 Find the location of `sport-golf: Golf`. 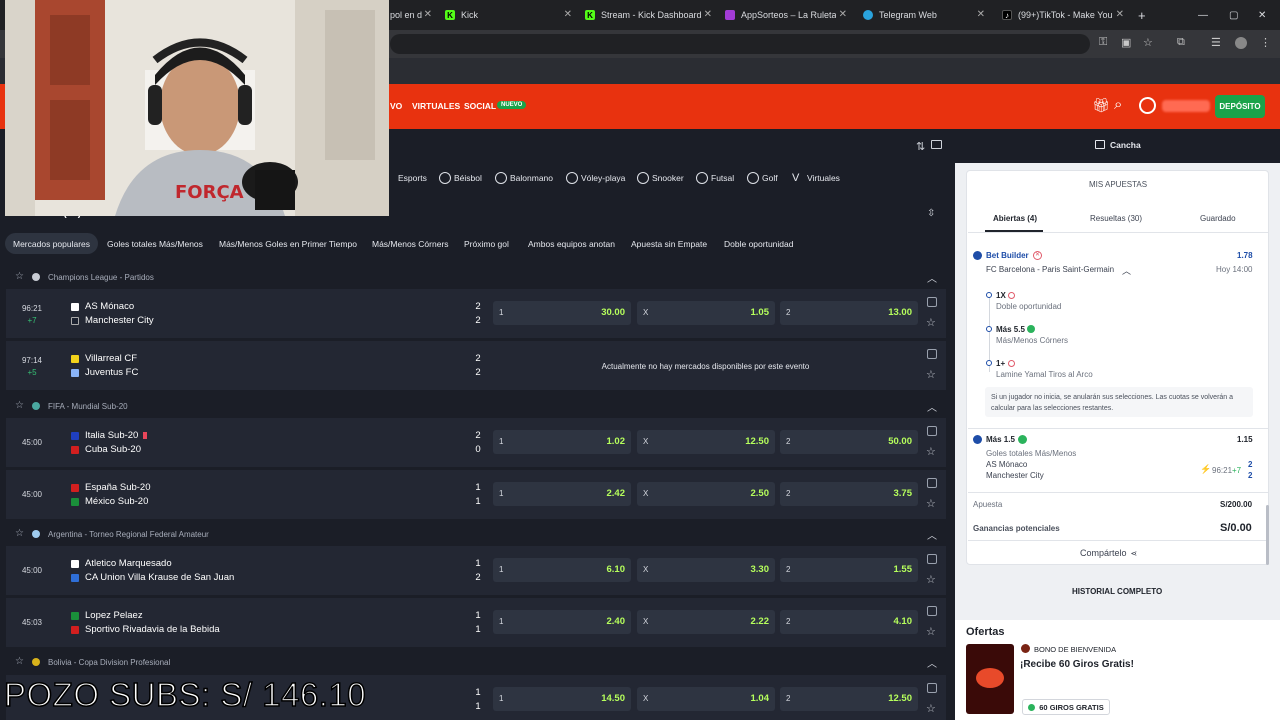

sport-golf: Golf is located at coordinates (762, 178).